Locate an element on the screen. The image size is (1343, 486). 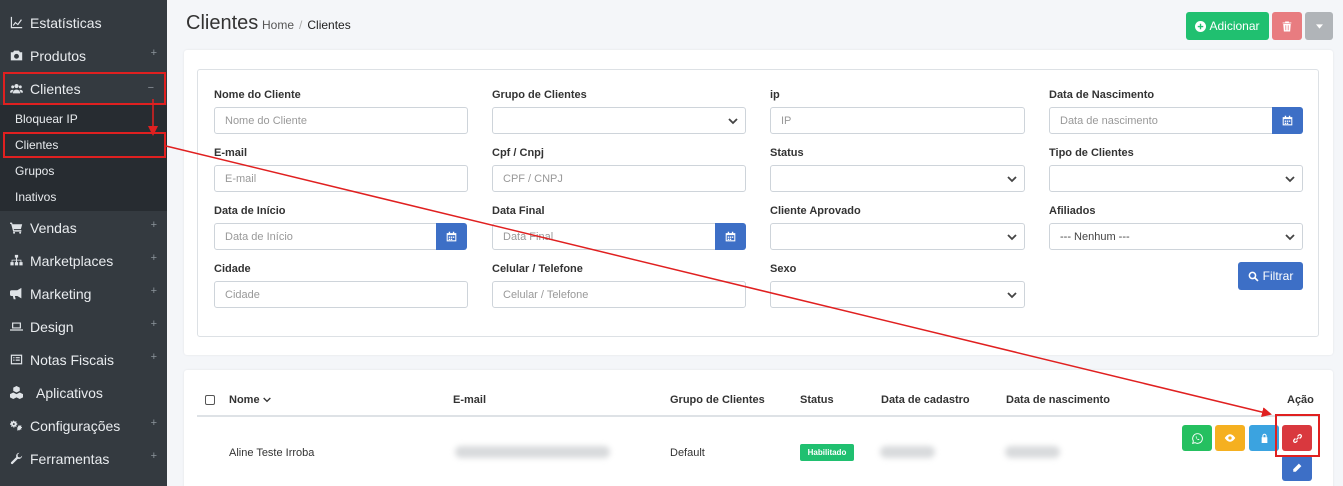
users-icon is located at coordinates (16, 89).